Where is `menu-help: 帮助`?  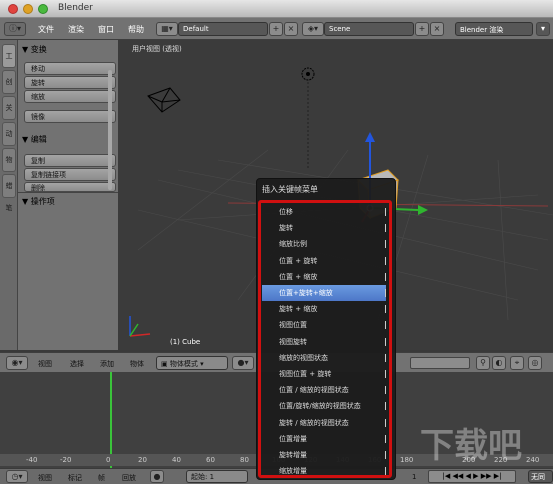
menu-help: 帮助 is located at coordinates (136, 29).